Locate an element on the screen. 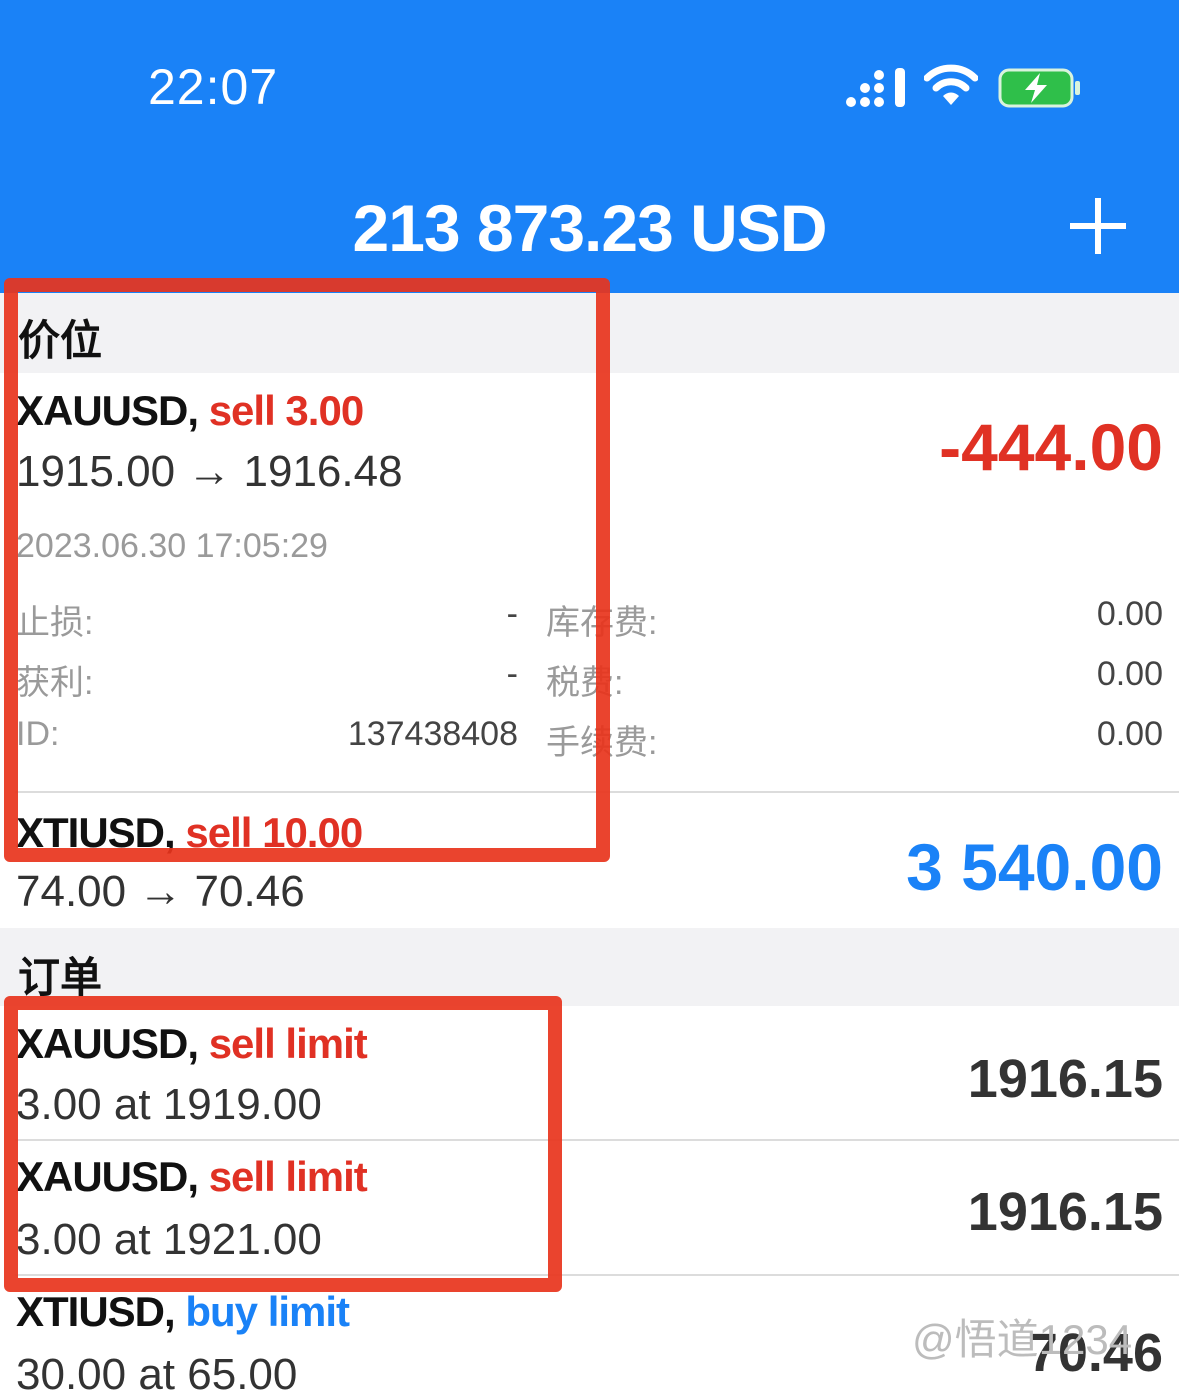  stop-loss-label: 止损: is located at coordinates (55, 623).